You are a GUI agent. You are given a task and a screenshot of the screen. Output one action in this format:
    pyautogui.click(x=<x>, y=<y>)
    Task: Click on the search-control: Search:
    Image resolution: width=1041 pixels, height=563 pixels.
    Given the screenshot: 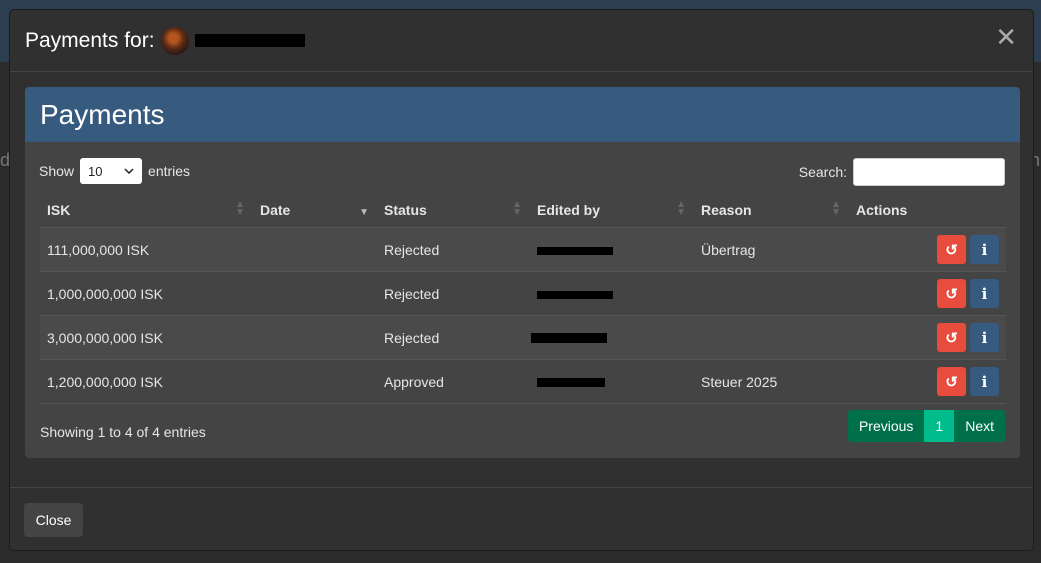 What is the action you would take?
    pyautogui.click(x=902, y=172)
    